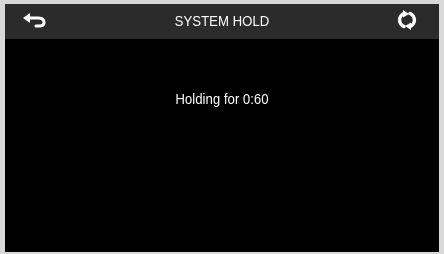 This screenshot has height=254, width=444. I want to click on refresh-icon, so click(407, 22).